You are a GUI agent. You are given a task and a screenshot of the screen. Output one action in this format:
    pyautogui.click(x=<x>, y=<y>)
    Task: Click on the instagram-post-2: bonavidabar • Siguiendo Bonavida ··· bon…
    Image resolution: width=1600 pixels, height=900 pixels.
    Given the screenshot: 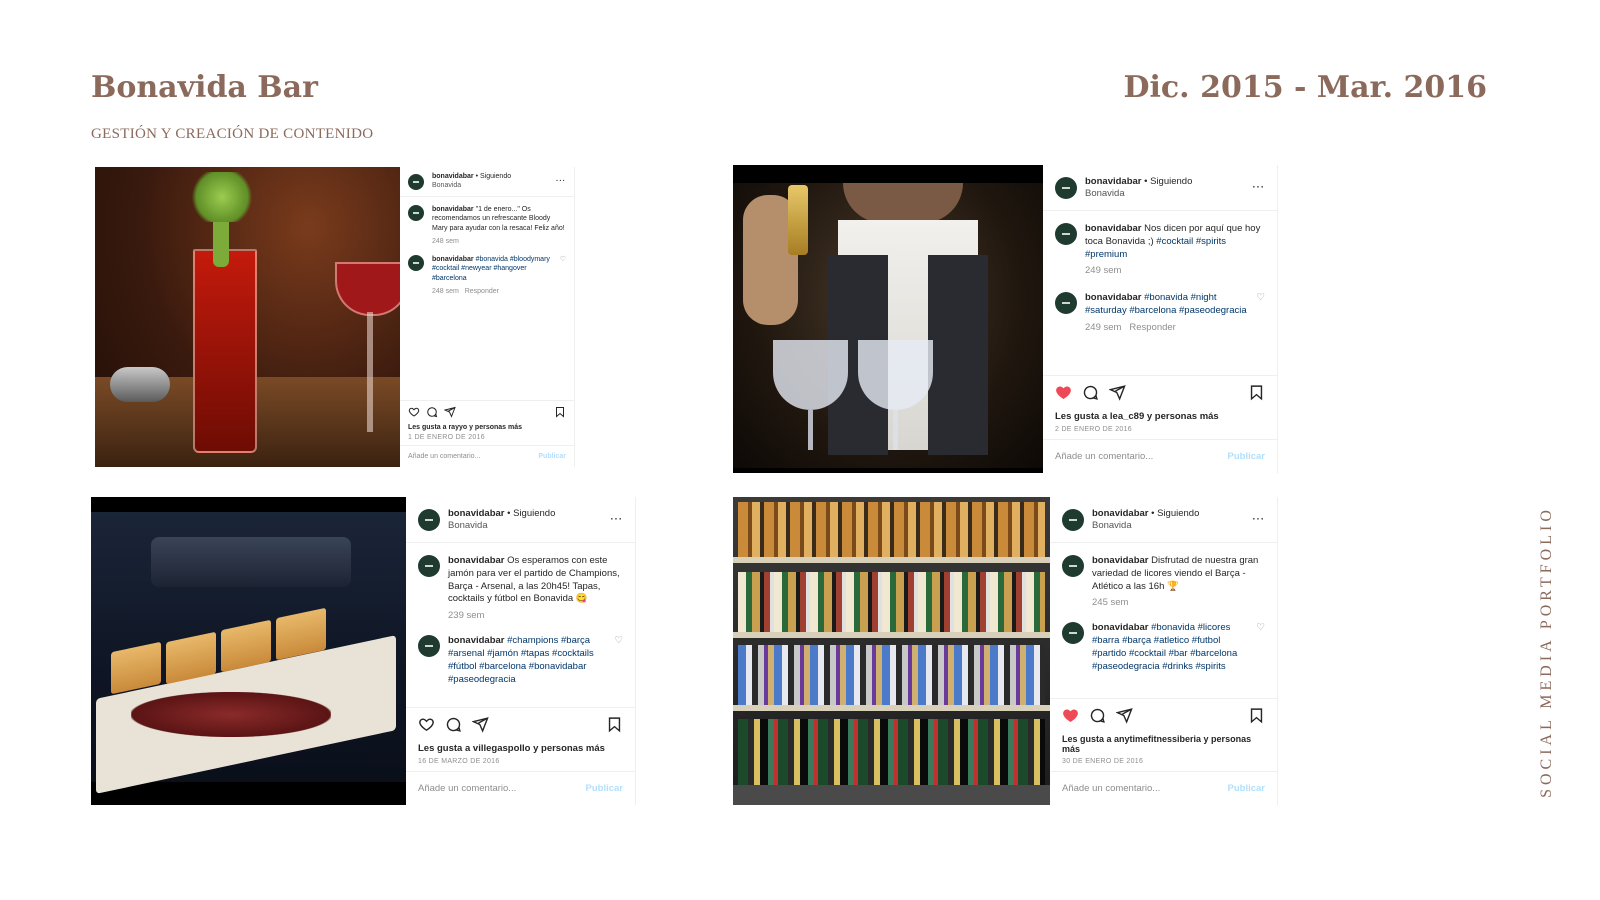 What is the action you would take?
    pyautogui.click(x=1005, y=319)
    